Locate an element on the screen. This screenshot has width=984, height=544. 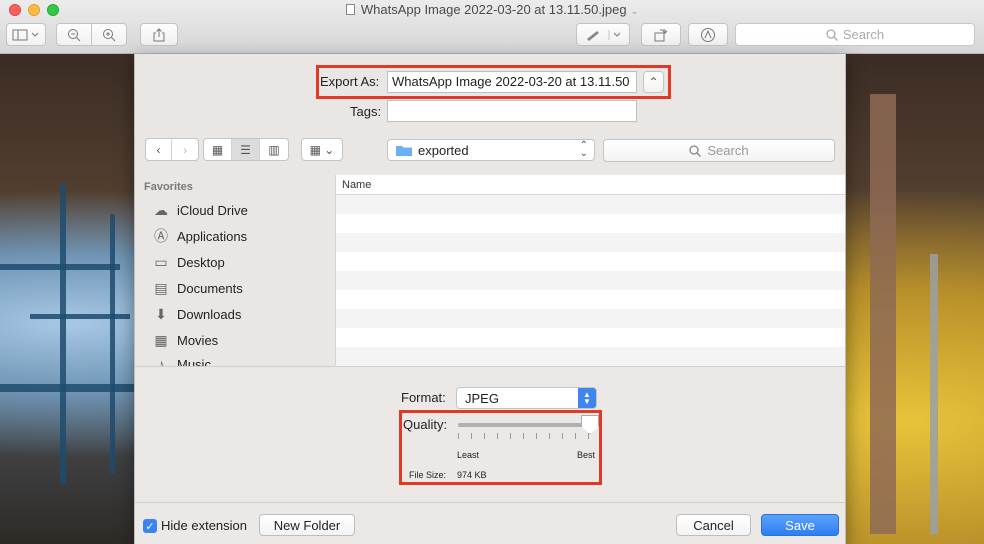
forward-button: › is located at coordinates (185, 149).